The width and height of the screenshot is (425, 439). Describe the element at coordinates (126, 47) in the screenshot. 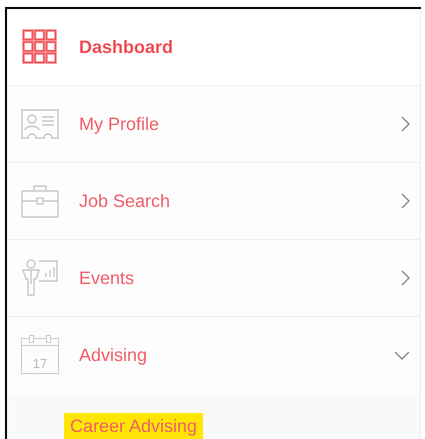

I see `menu-label: Dashboard` at that location.